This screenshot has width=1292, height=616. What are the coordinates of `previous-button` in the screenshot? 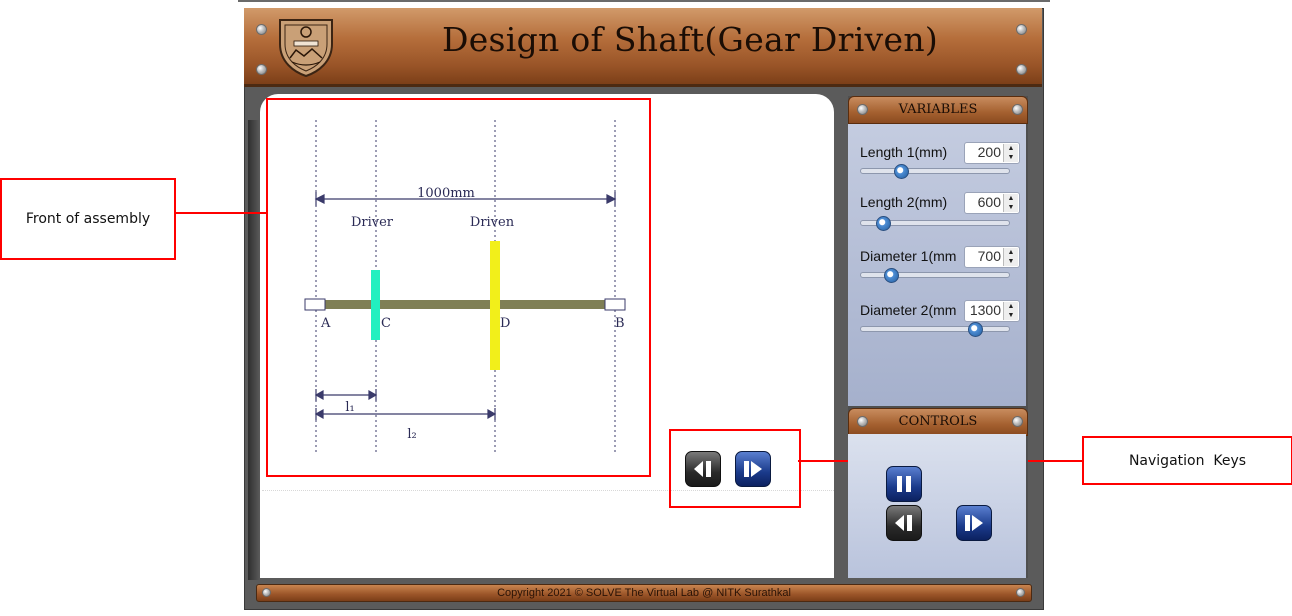 It's located at (703, 469).